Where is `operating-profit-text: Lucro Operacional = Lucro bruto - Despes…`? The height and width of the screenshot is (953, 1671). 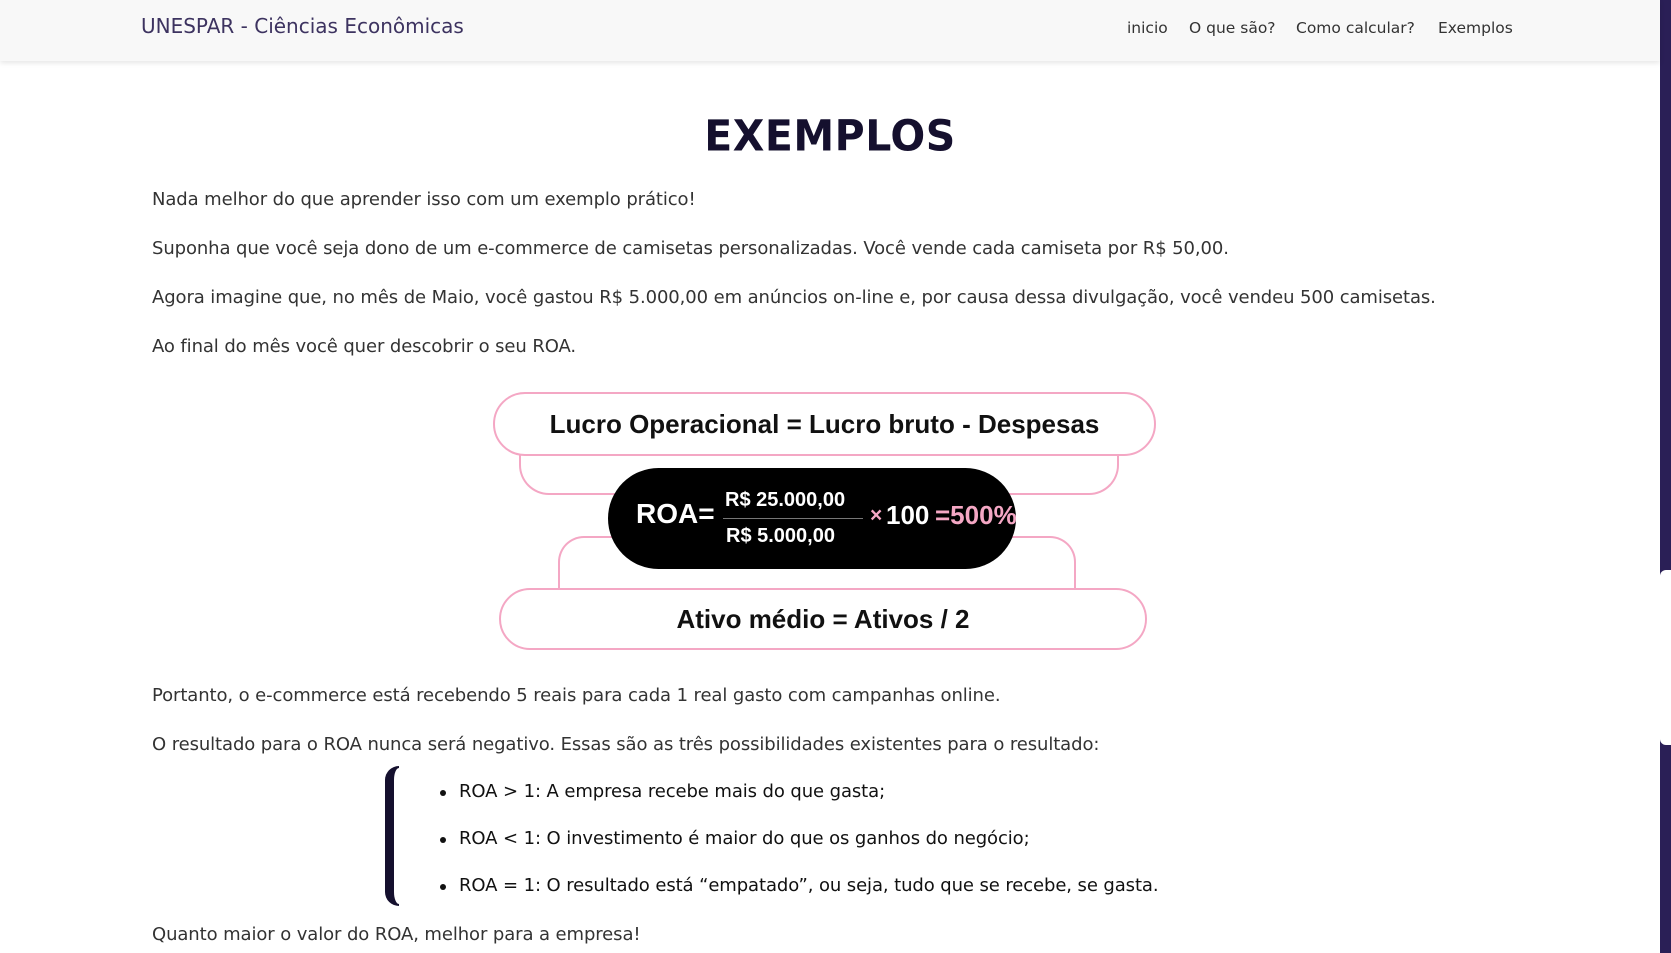
operating-profit-text: Lucro Operacional = Lucro bruto - Despes… is located at coordinates (824, 423).